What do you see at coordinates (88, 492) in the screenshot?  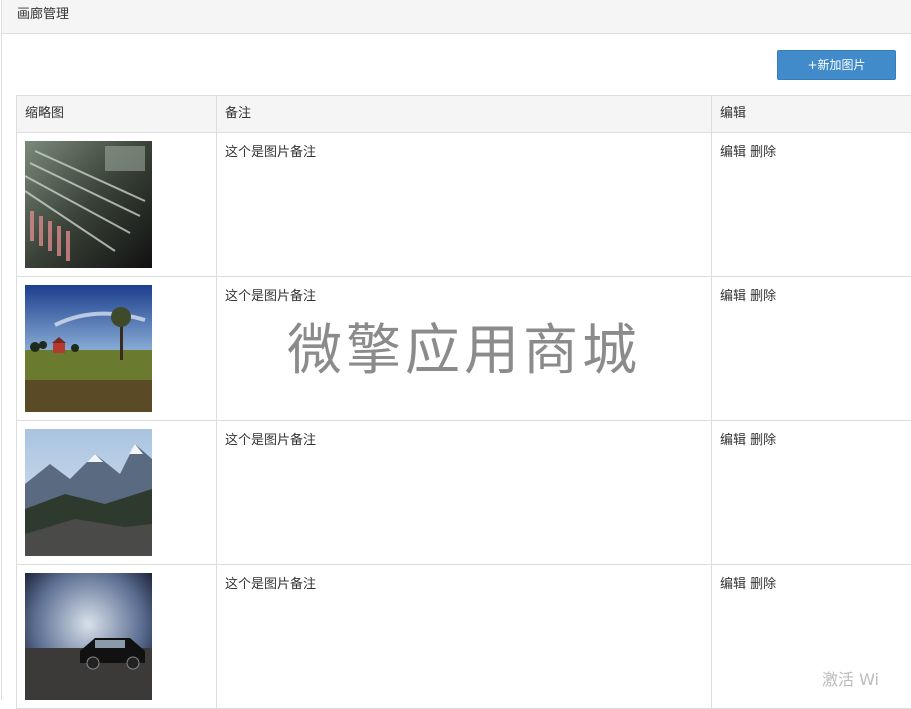 I see `snowy-mountains-image` at bounding box center [88, 492].